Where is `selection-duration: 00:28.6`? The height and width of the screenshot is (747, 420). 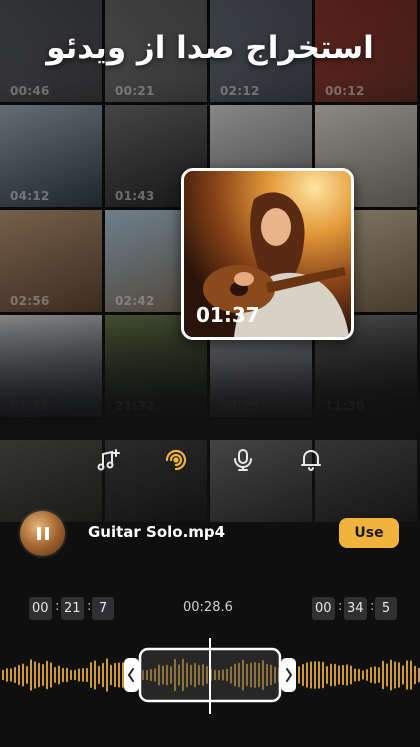
selection-duration: 00:28.6 is located at coordinates (208, 607).